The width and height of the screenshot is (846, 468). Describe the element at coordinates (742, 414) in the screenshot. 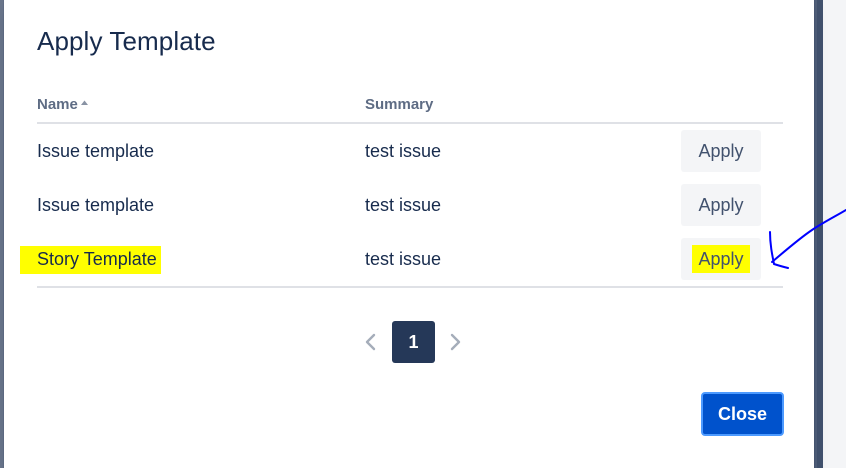

I see `close-button: Close` at that location.